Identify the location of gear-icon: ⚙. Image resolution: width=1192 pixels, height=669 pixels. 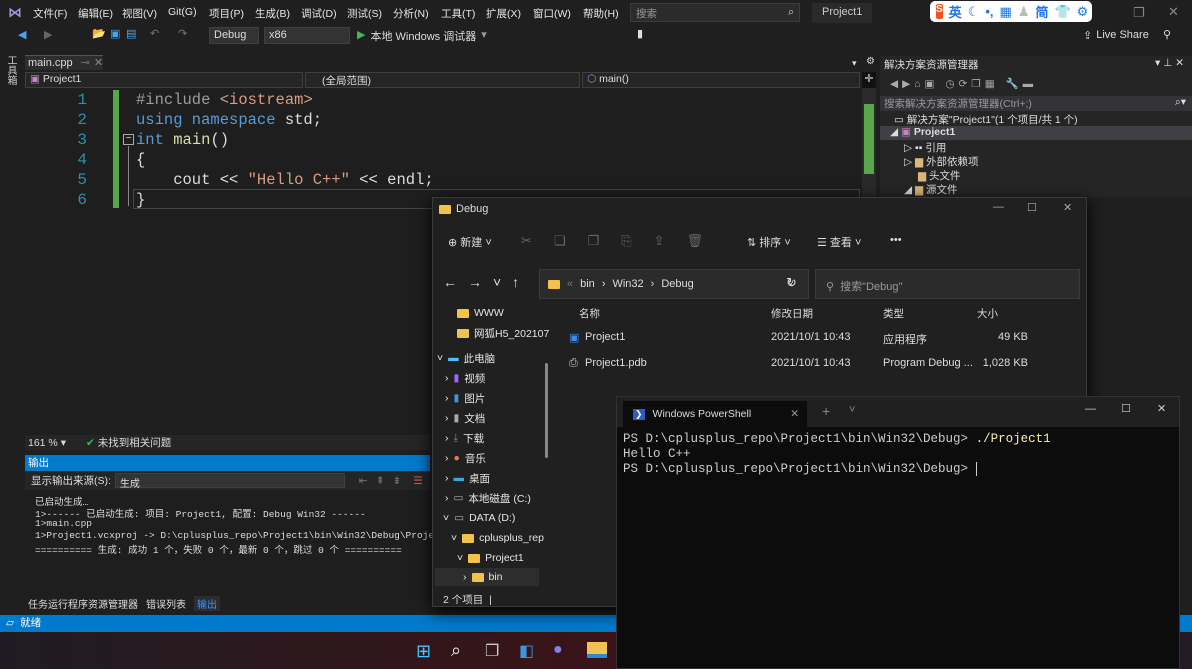
(870, 61).